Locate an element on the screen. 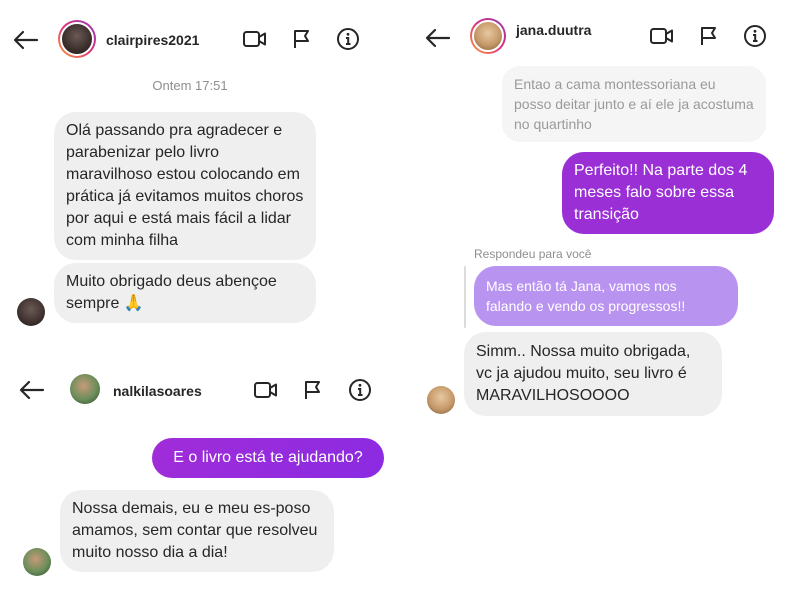 This screenshot has width=800, height=600. reply-indicator-bar is located at coordinates (465, 297).